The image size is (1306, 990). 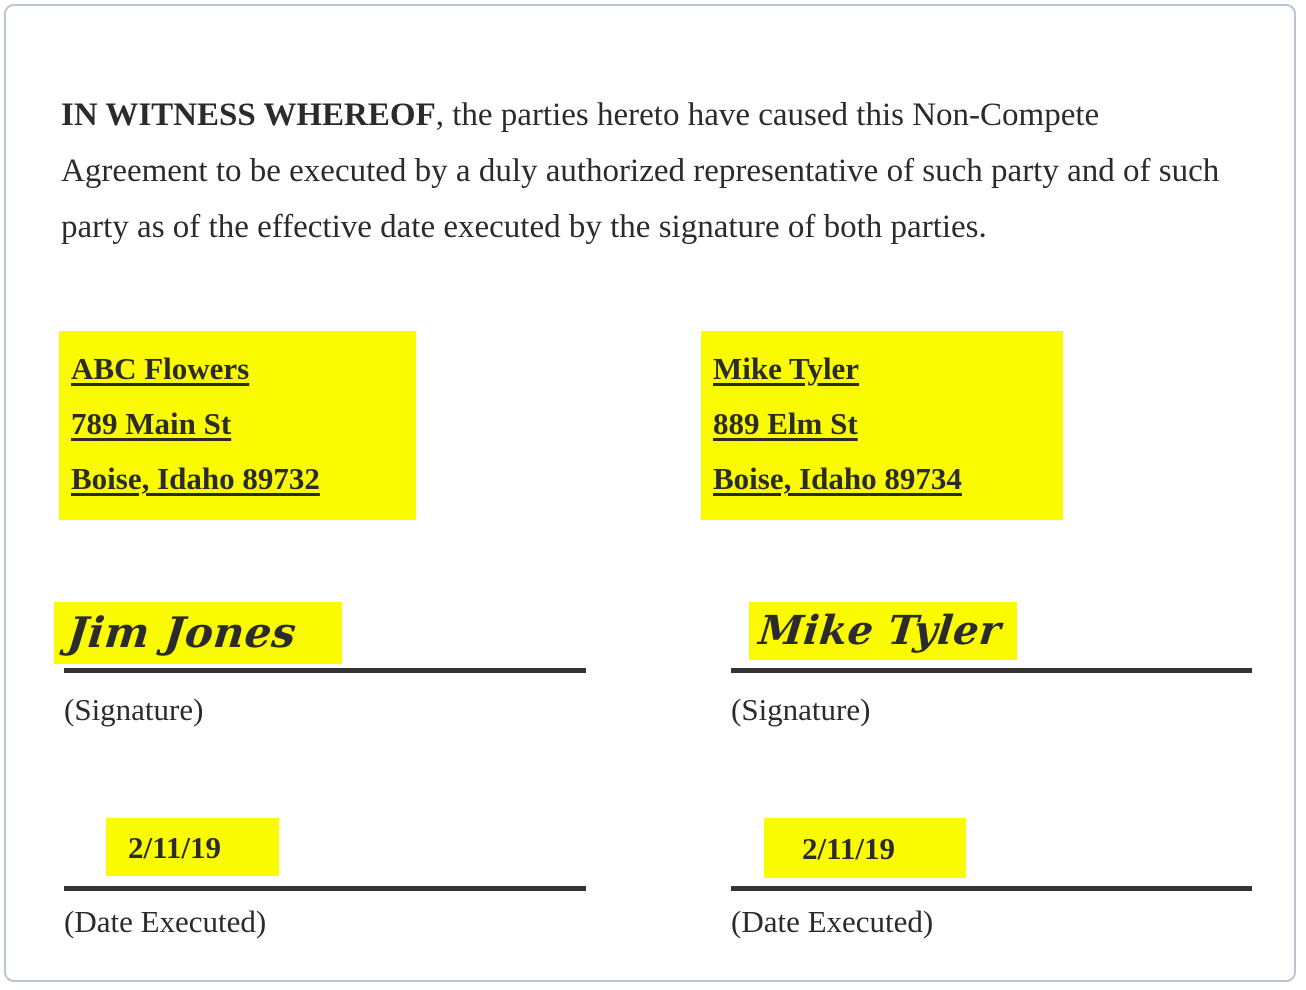 I want to click on date-caption-right: (Date Executed), so click(x=832, y=921).